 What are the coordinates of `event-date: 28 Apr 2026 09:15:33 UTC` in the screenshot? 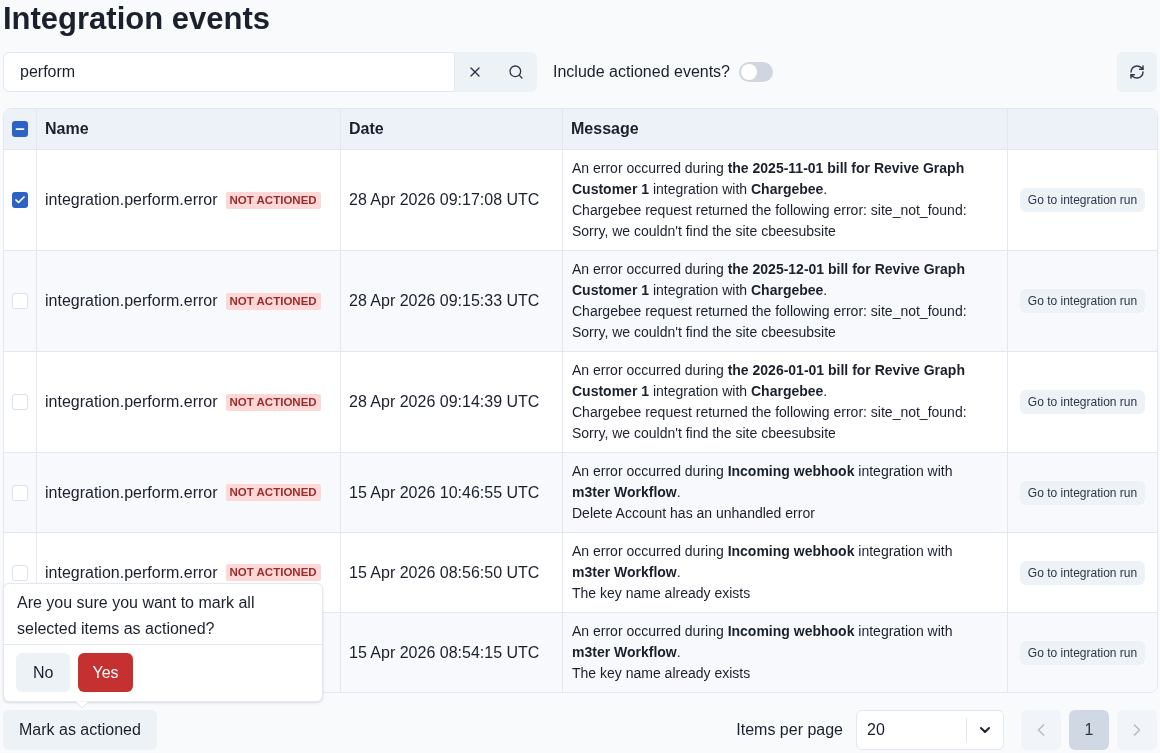 It's located at (444, 301).